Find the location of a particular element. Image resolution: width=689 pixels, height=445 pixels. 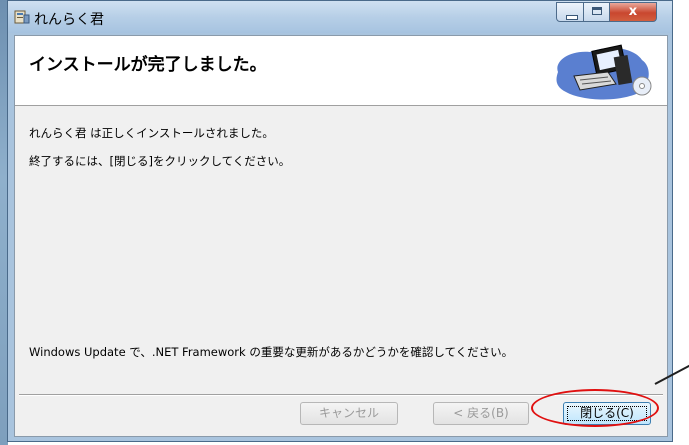

window-close-button: x is located at coordinates (633, 12).